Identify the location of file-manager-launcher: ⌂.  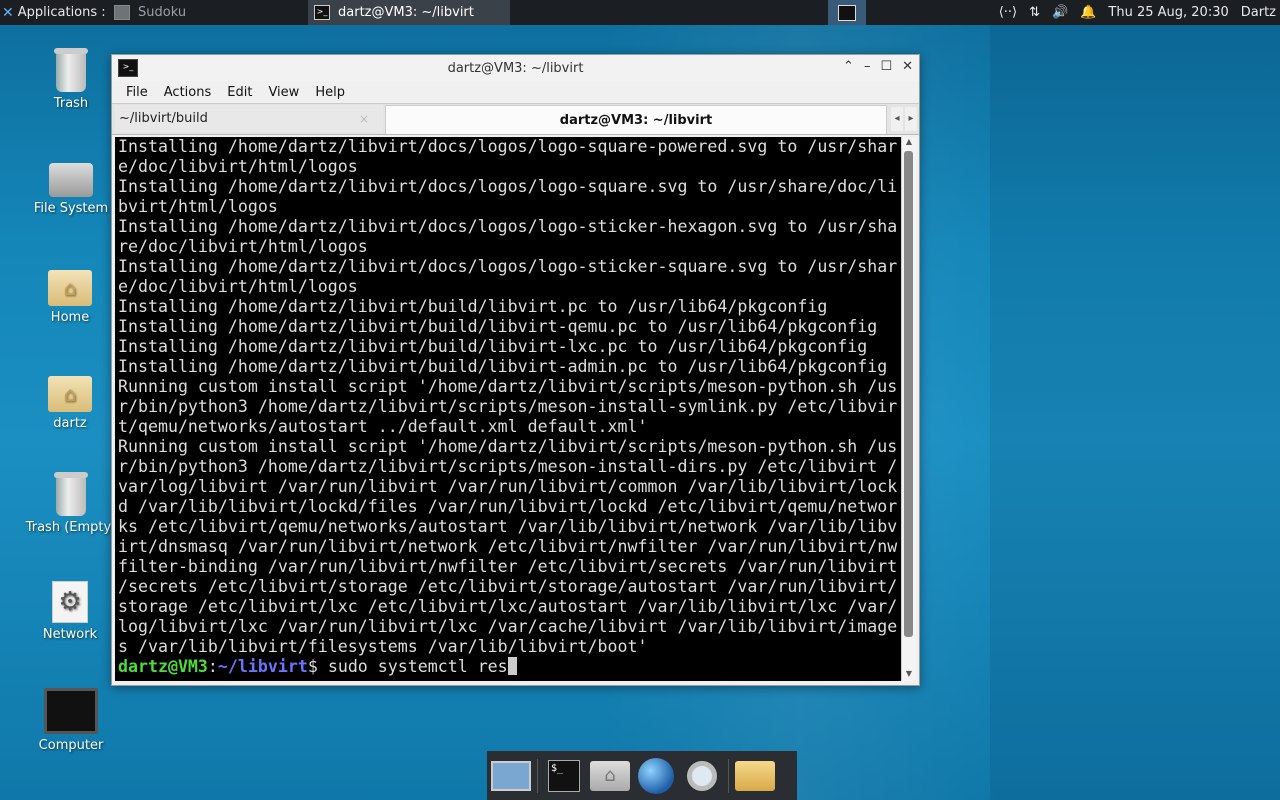
(610, 776).